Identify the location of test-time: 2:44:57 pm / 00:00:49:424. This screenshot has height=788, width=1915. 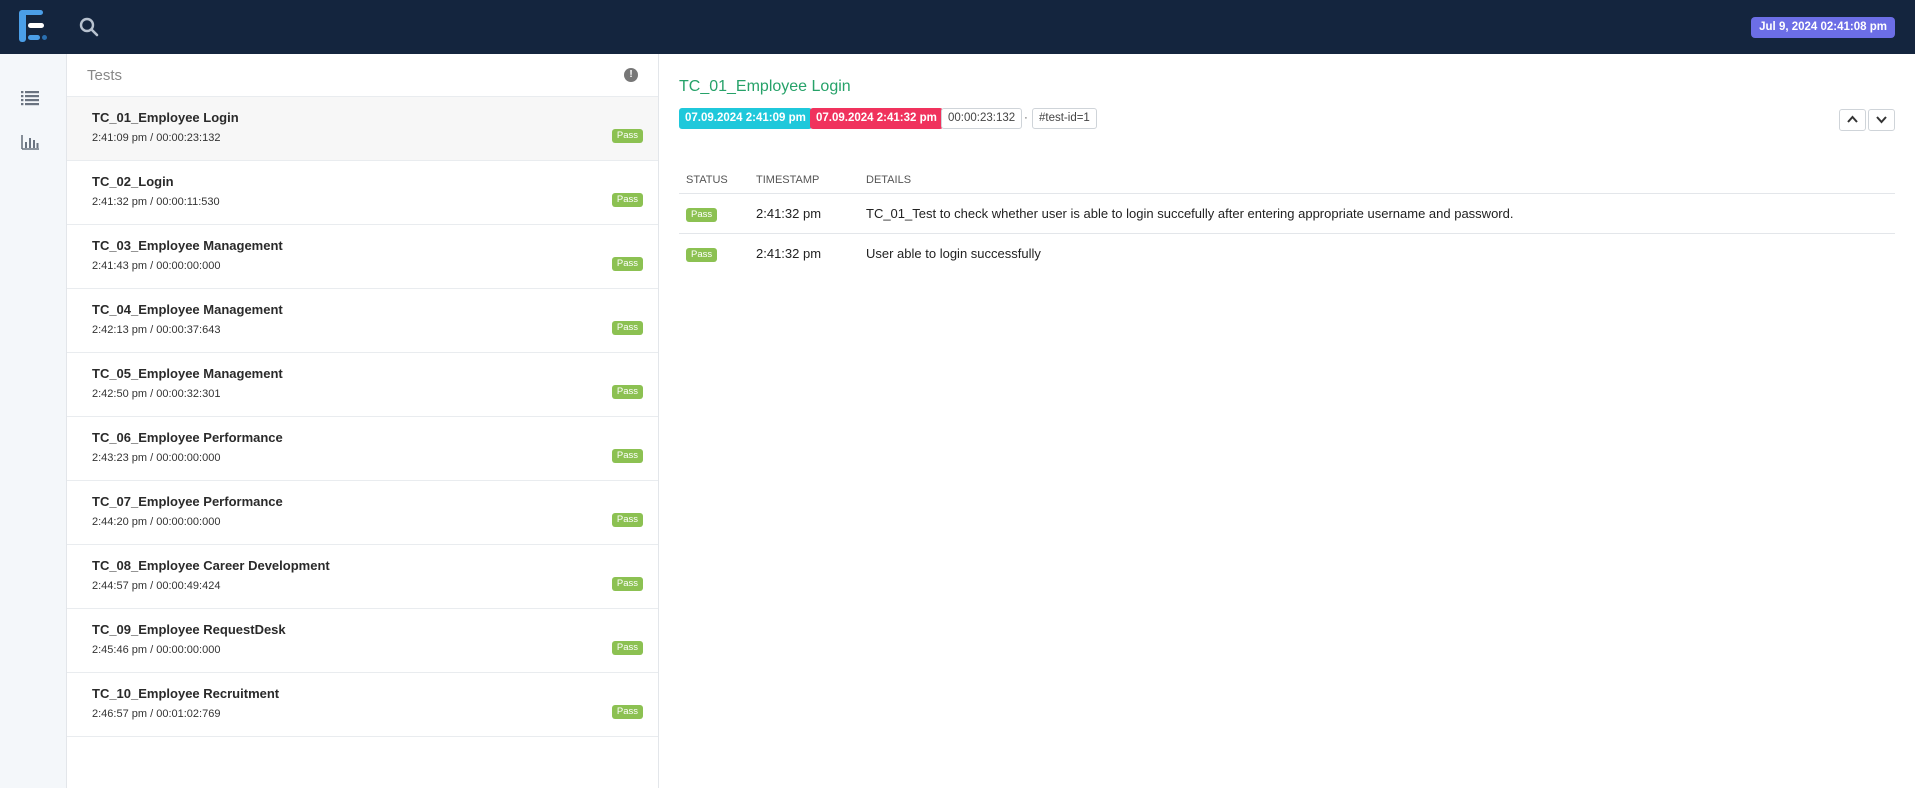
(156, 586).